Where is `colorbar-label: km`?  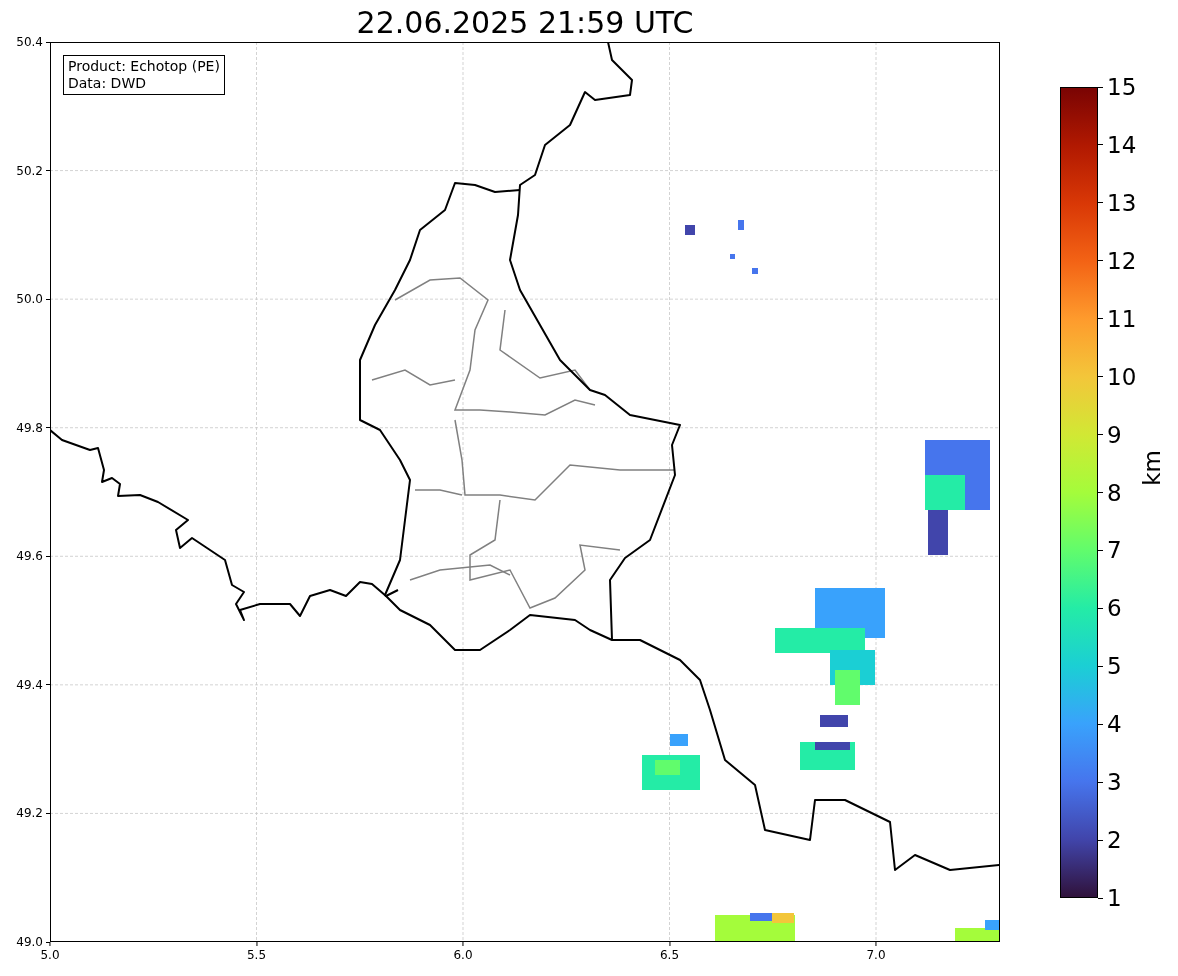 colorbar-label: km is located at coordinates (1151, 468).